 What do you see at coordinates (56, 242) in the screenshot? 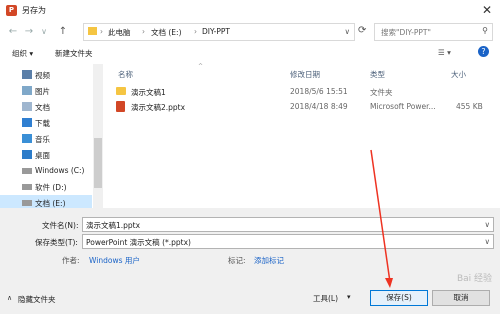
I see `filetype-label: 保存类型(T):` at bounding box center [56, 242].